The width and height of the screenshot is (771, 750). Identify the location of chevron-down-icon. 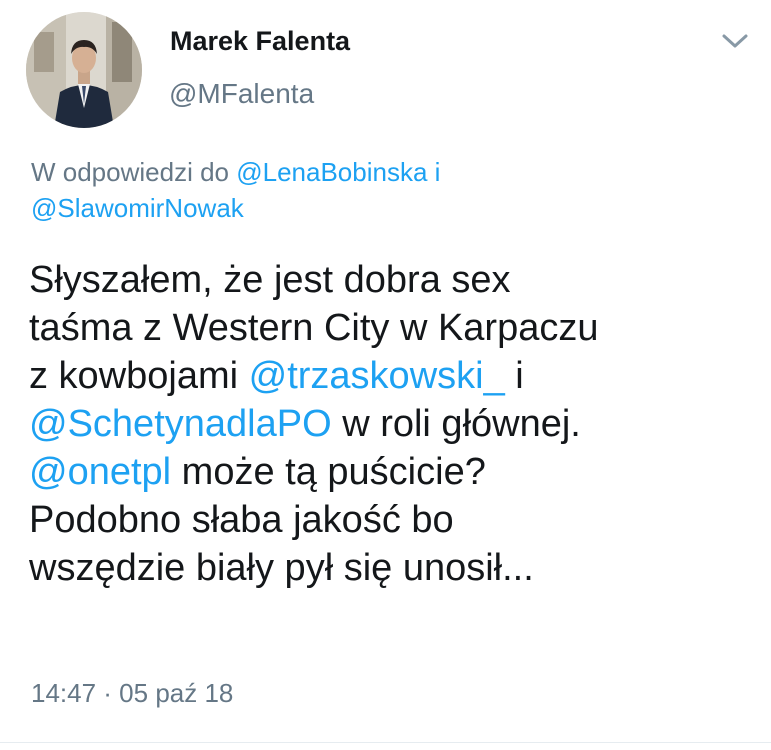
(735, 41).